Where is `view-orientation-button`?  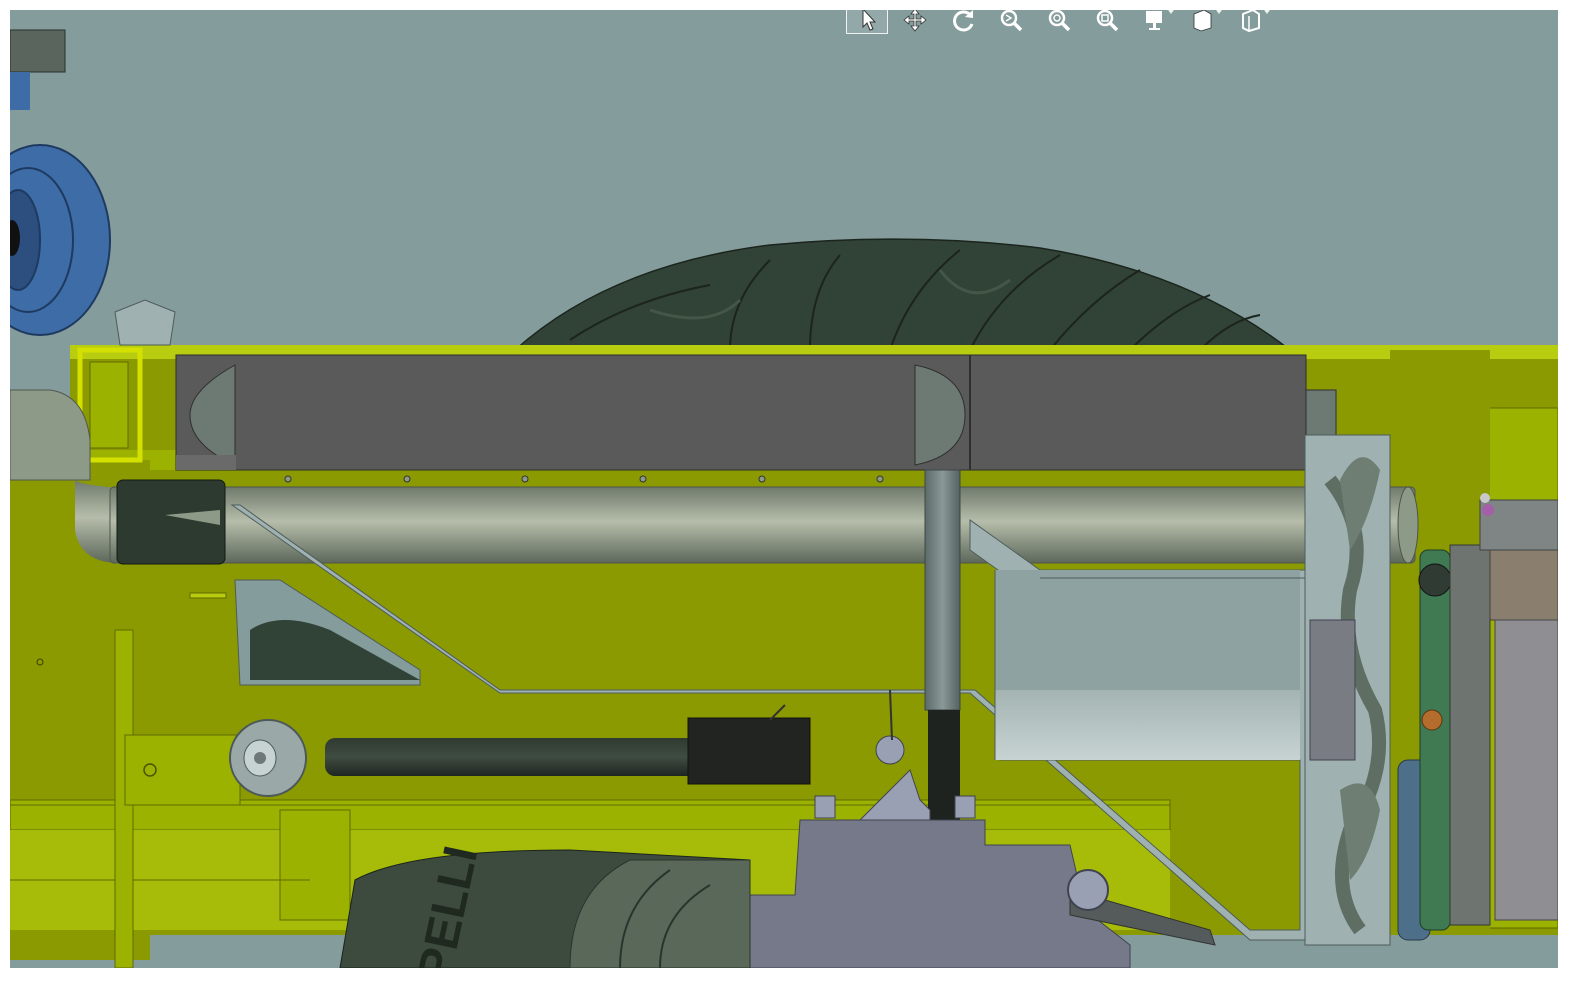 view-orientation-button is located at coordinates (1155, 22).